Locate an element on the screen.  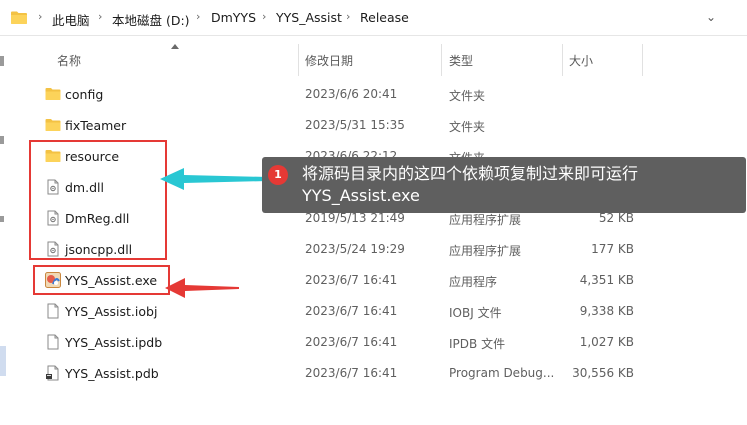
column-header: 名称 修改日期 类型 大小 is located at coordinates (388, 56).